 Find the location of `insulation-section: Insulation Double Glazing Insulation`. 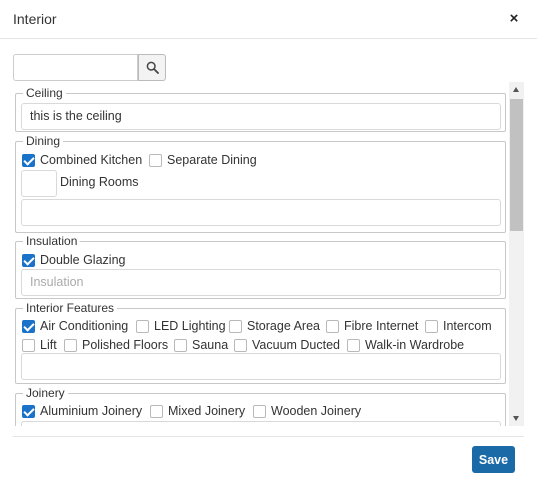

insulation-section: Insulation Double Glazing Insulation is located at coordinates (260, 266).